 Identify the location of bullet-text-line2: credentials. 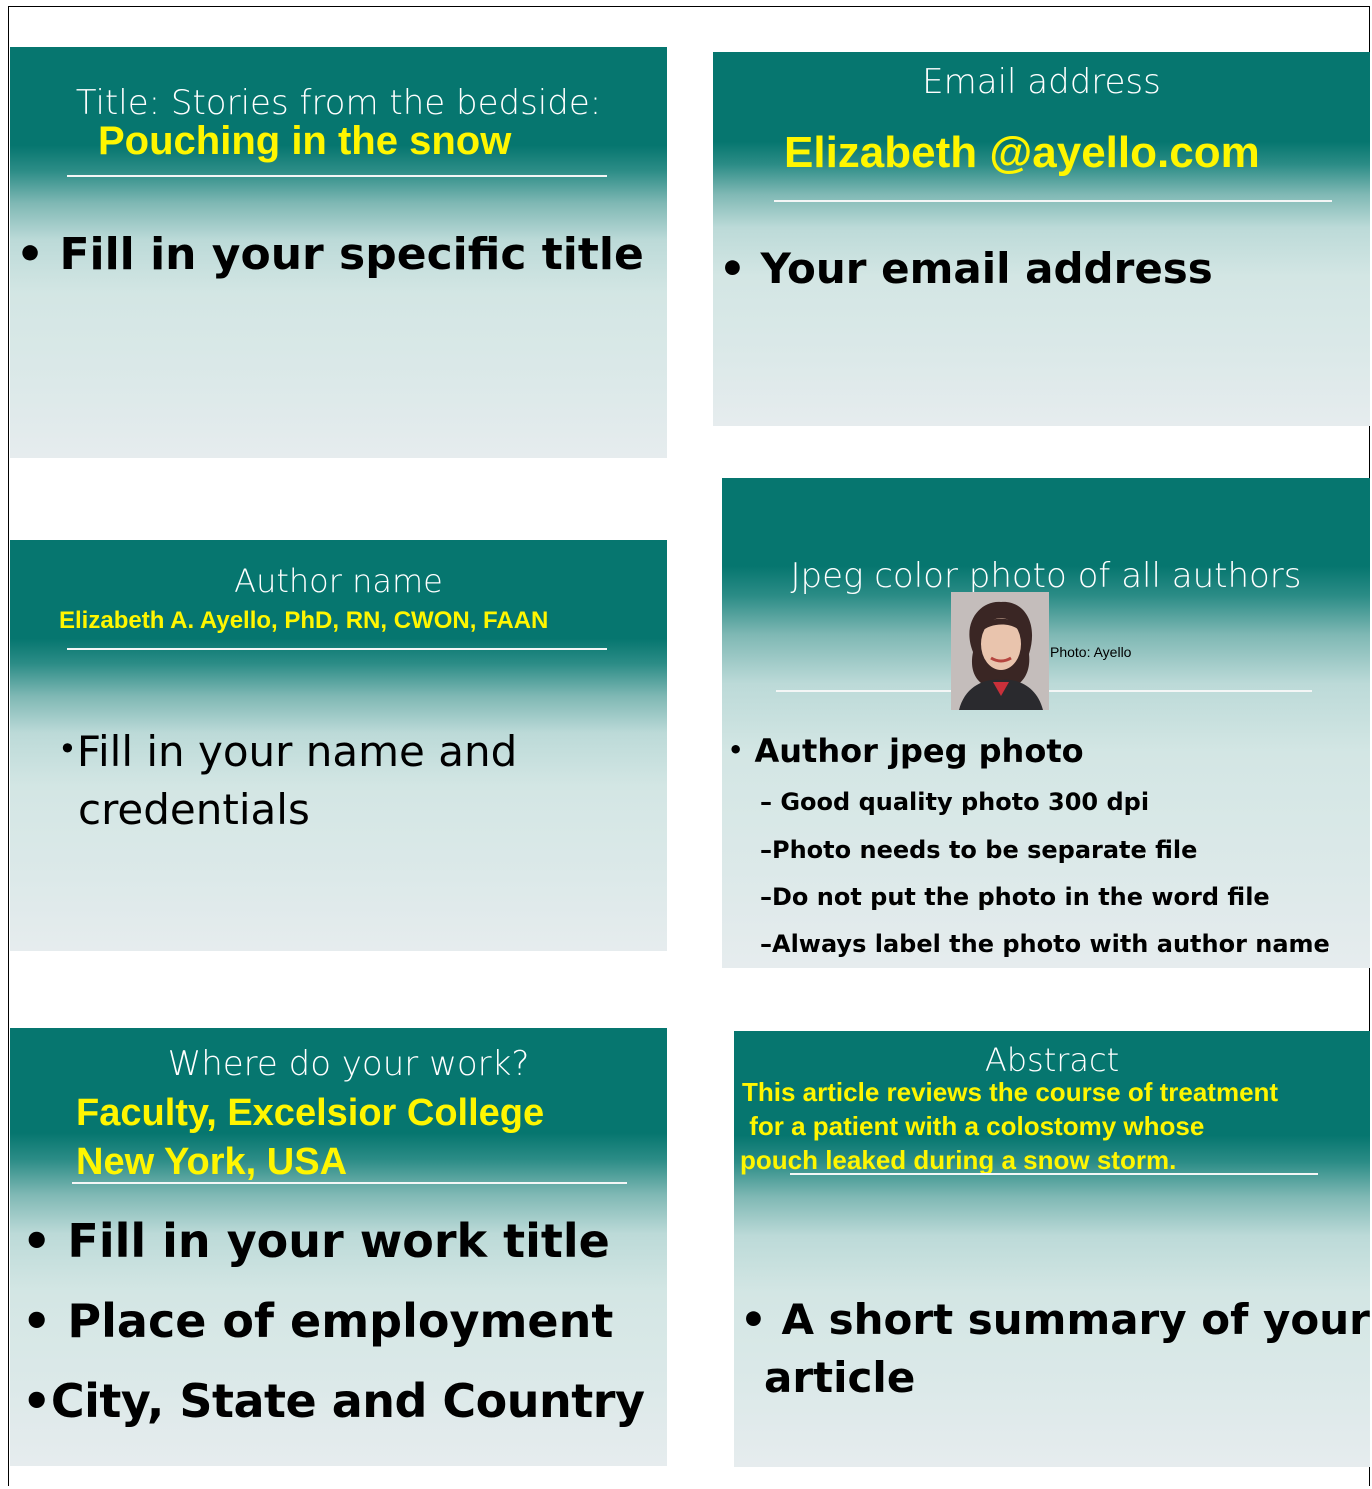
(194, 809).